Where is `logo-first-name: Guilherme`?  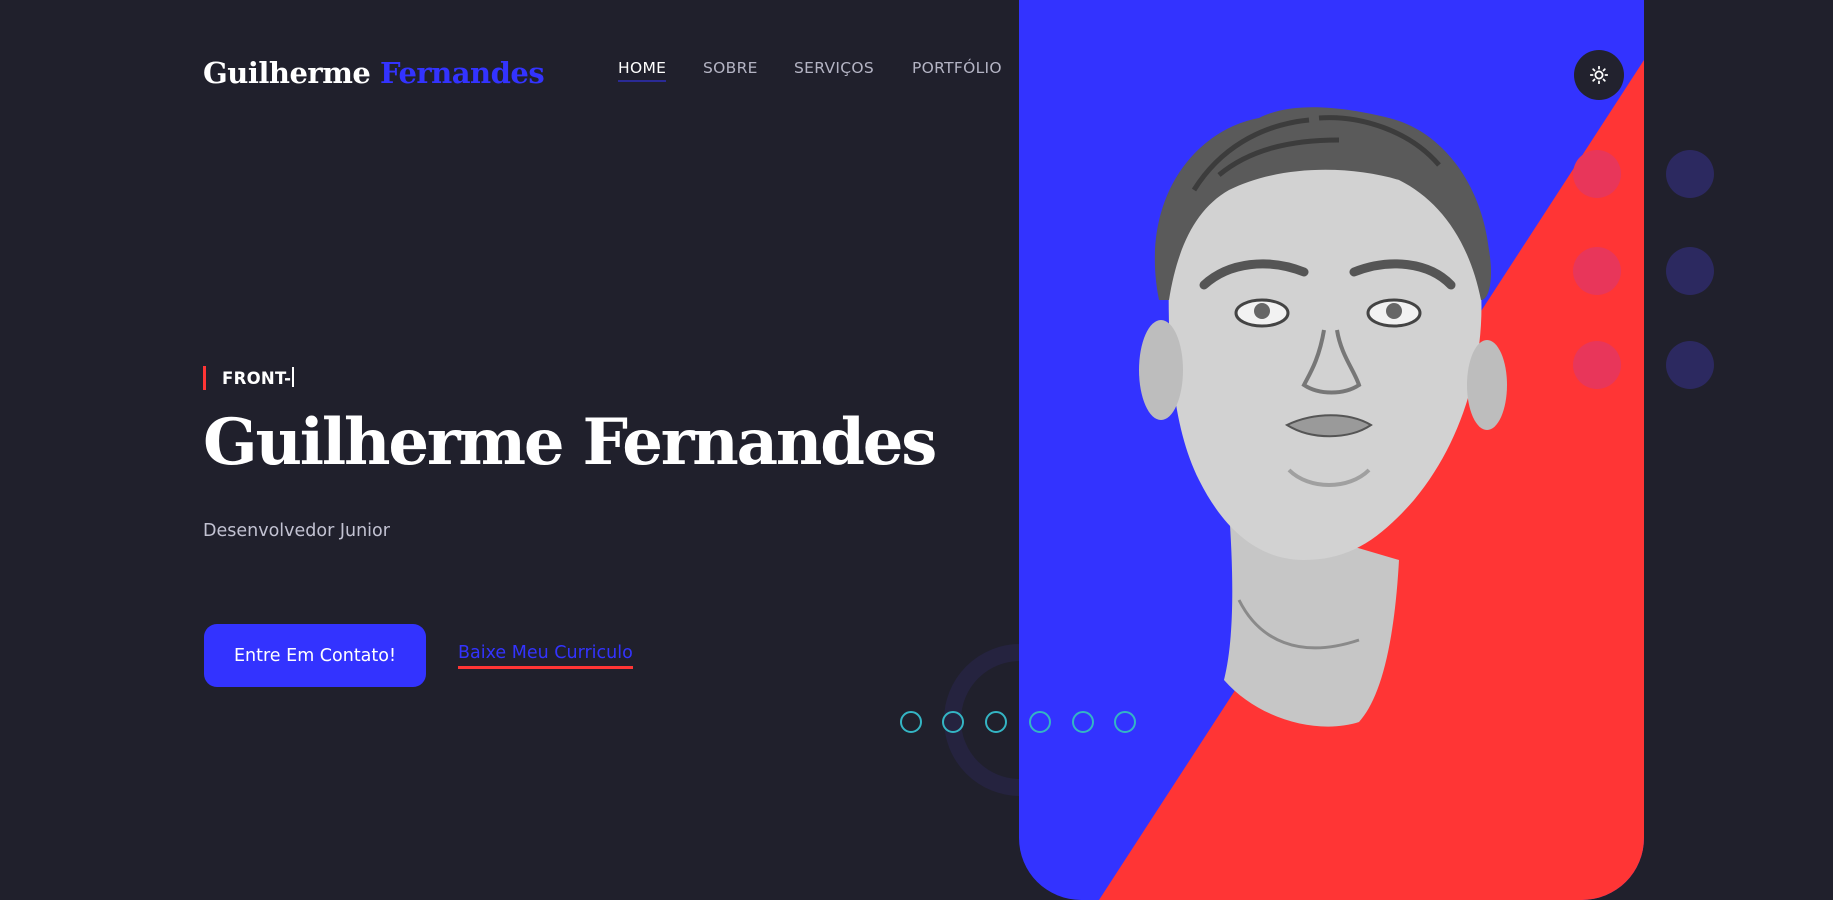
logo-first-name: Guilherme is located at coordinates (287, 73).